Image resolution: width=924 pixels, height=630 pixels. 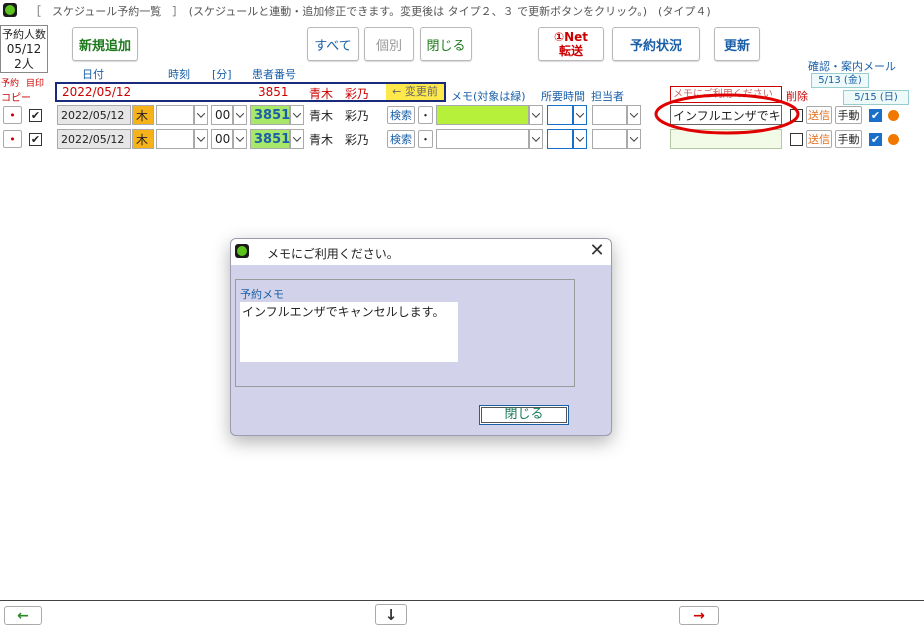 What do you see at coordinates (571, 37) in the screenshot?
I see `net-transfer-line1: ①Net` at bounding box center [571, 37].